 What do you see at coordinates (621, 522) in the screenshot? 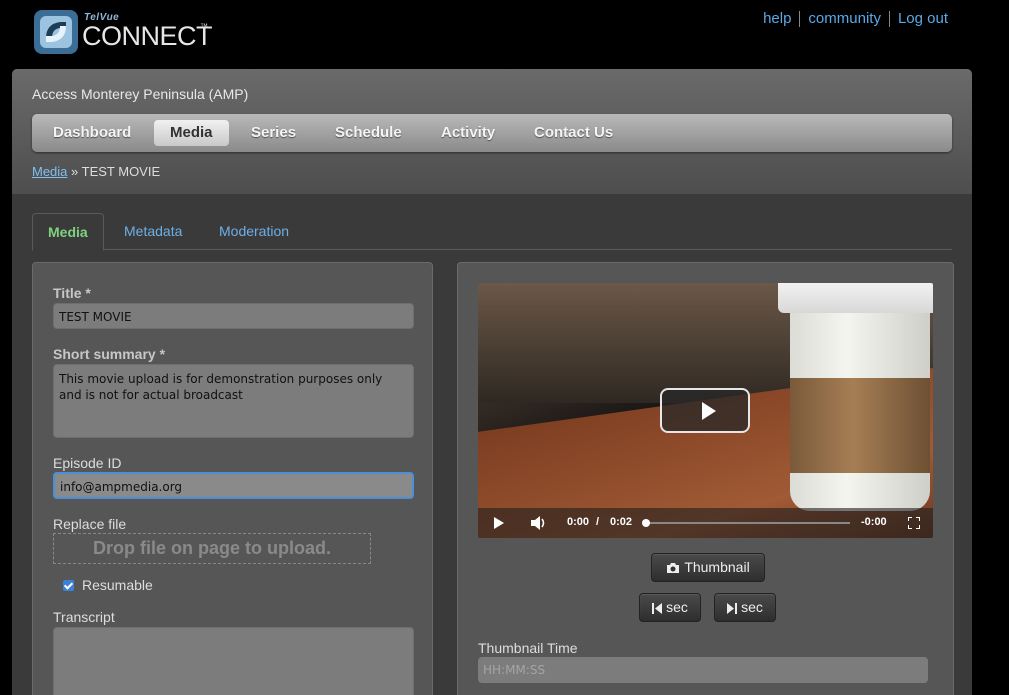
I see `duration: 0:02` at bounding box center [621, 522].